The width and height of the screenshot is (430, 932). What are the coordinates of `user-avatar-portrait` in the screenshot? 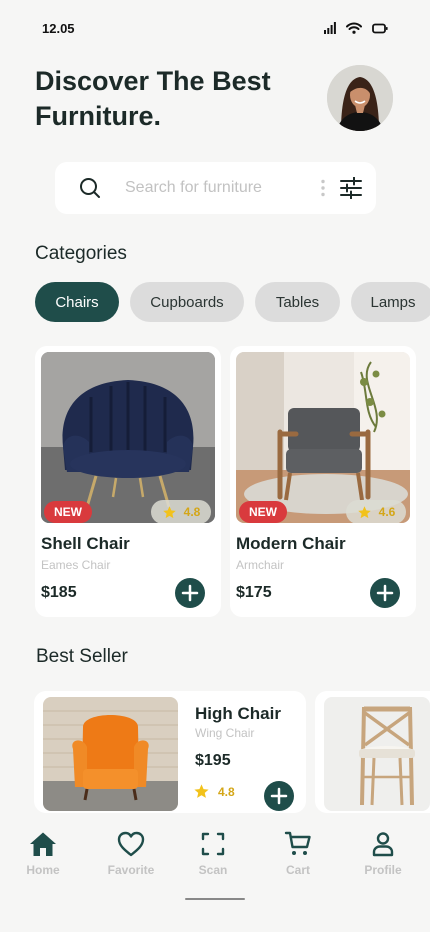 It's located at (360, 98).